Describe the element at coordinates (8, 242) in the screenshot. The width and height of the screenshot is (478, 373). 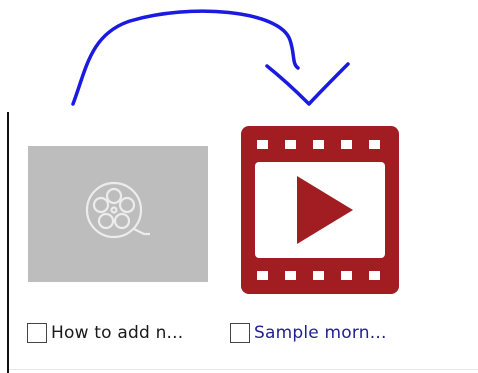
I see `panel-left-border` at that location.